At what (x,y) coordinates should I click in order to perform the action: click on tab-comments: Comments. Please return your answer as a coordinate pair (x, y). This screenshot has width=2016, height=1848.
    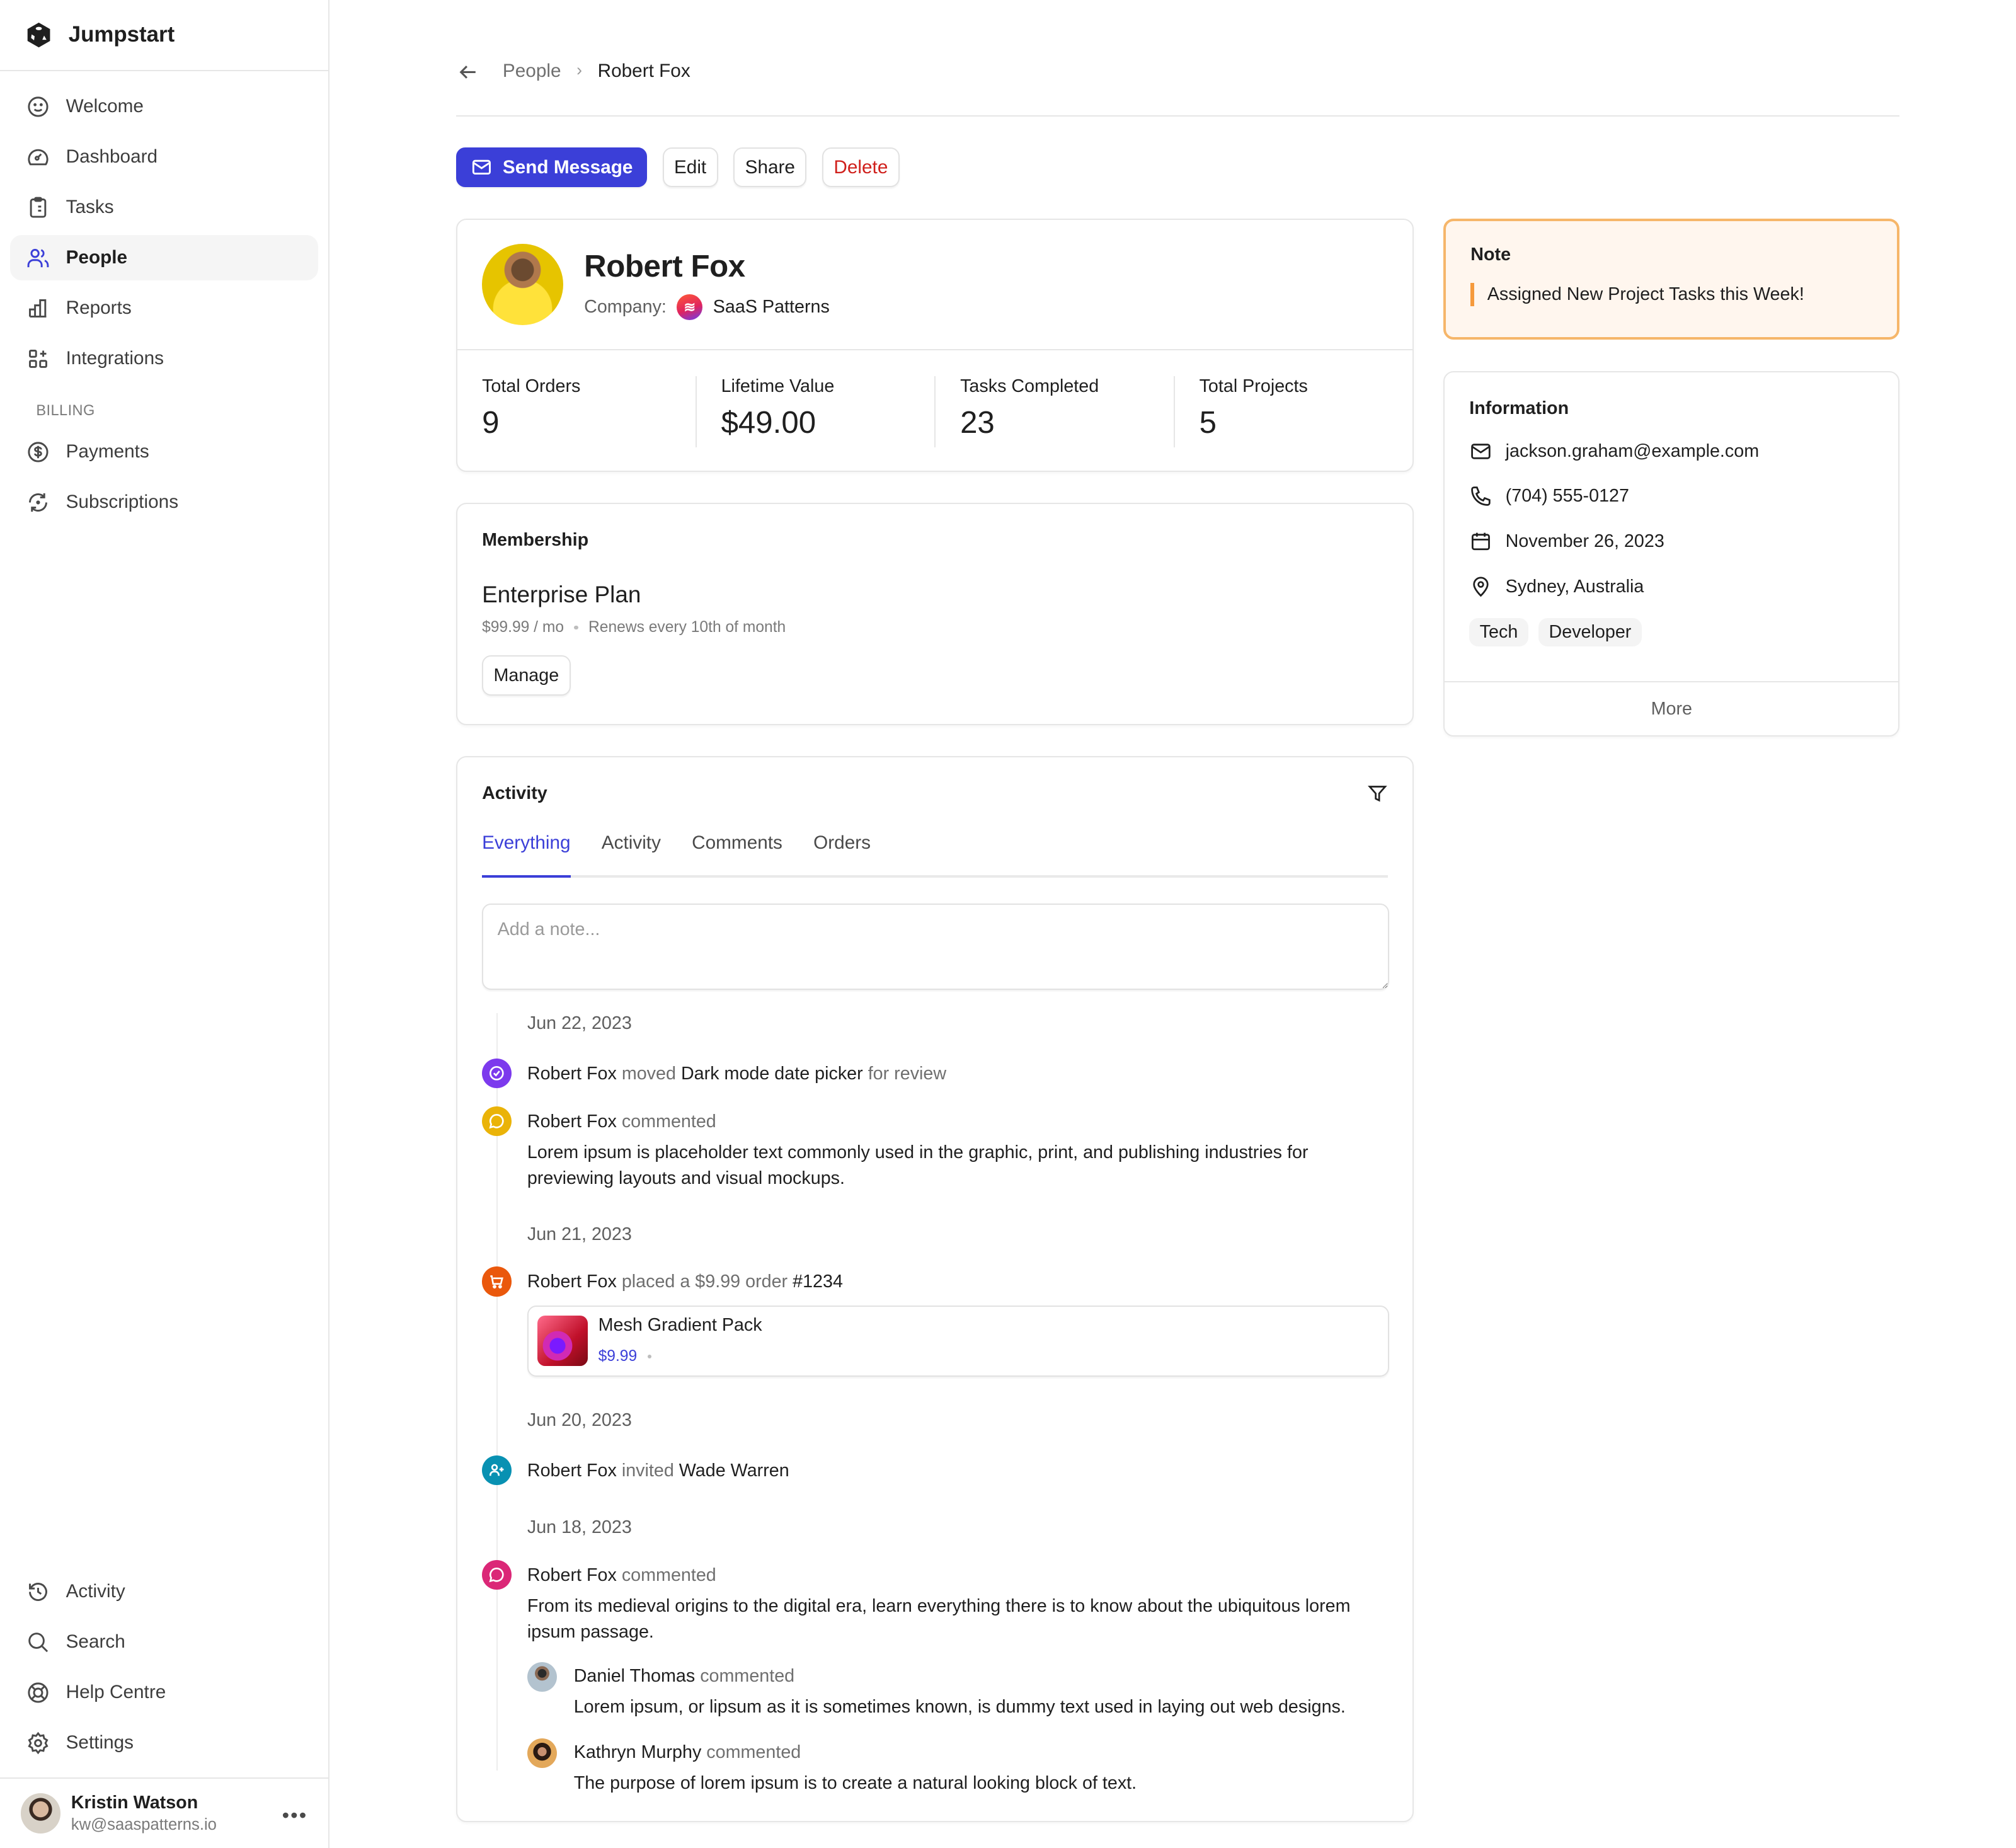
    Looking at the image, I should click on (737, 854).